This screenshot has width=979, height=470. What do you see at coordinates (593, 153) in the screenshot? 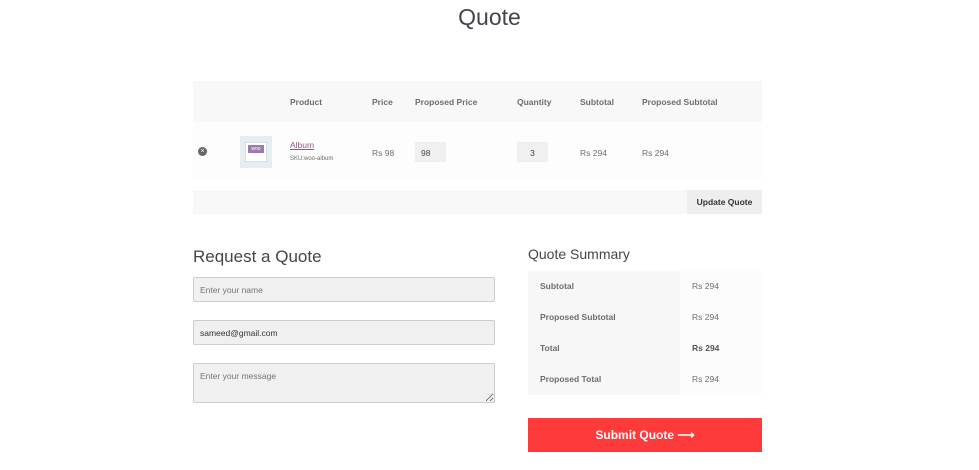
I see `subtotal: Rs 294` at bounding box center [593, 153].